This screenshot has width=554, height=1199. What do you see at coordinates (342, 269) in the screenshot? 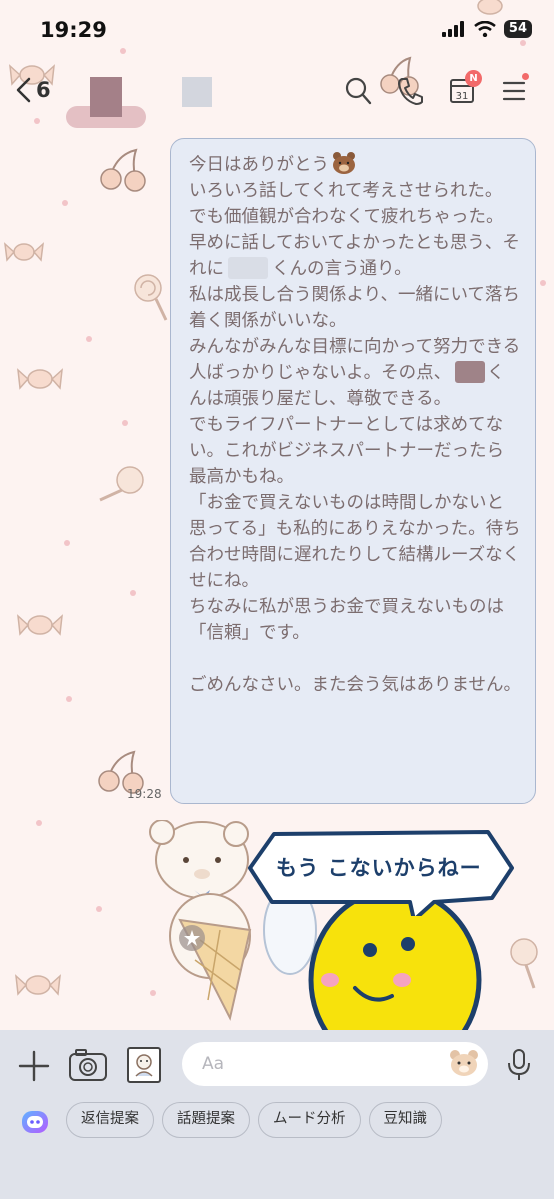
I see `message-text: くんの言う通り。` at bounding box center [342, 269].